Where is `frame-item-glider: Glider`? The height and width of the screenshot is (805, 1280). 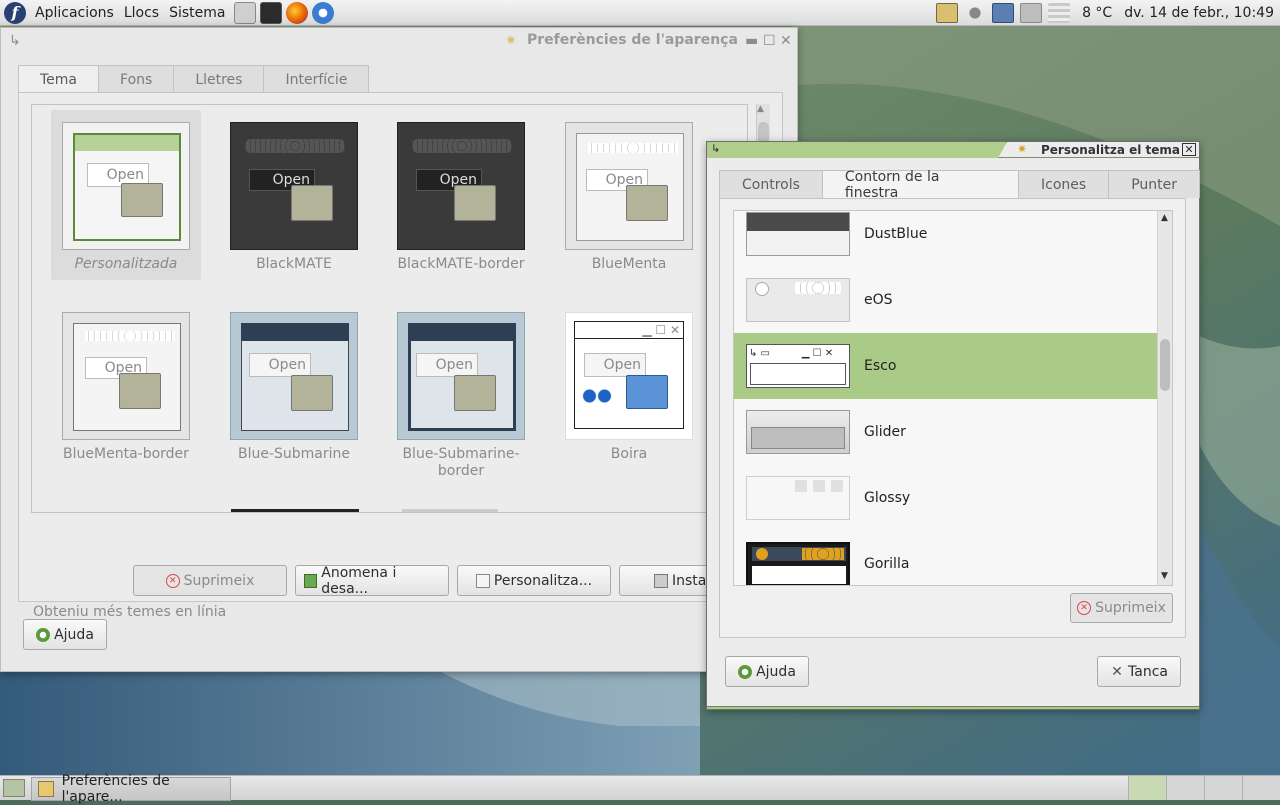
frame-item-glider: Glider is located at coordinates (946, 432).